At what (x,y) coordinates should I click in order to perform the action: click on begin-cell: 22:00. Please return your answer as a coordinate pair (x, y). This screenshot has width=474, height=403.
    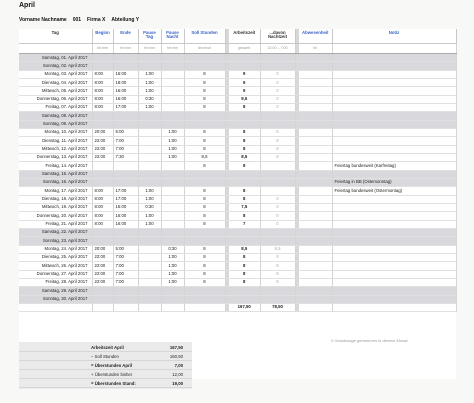
    Looking at the image, I should click on (103, 283).